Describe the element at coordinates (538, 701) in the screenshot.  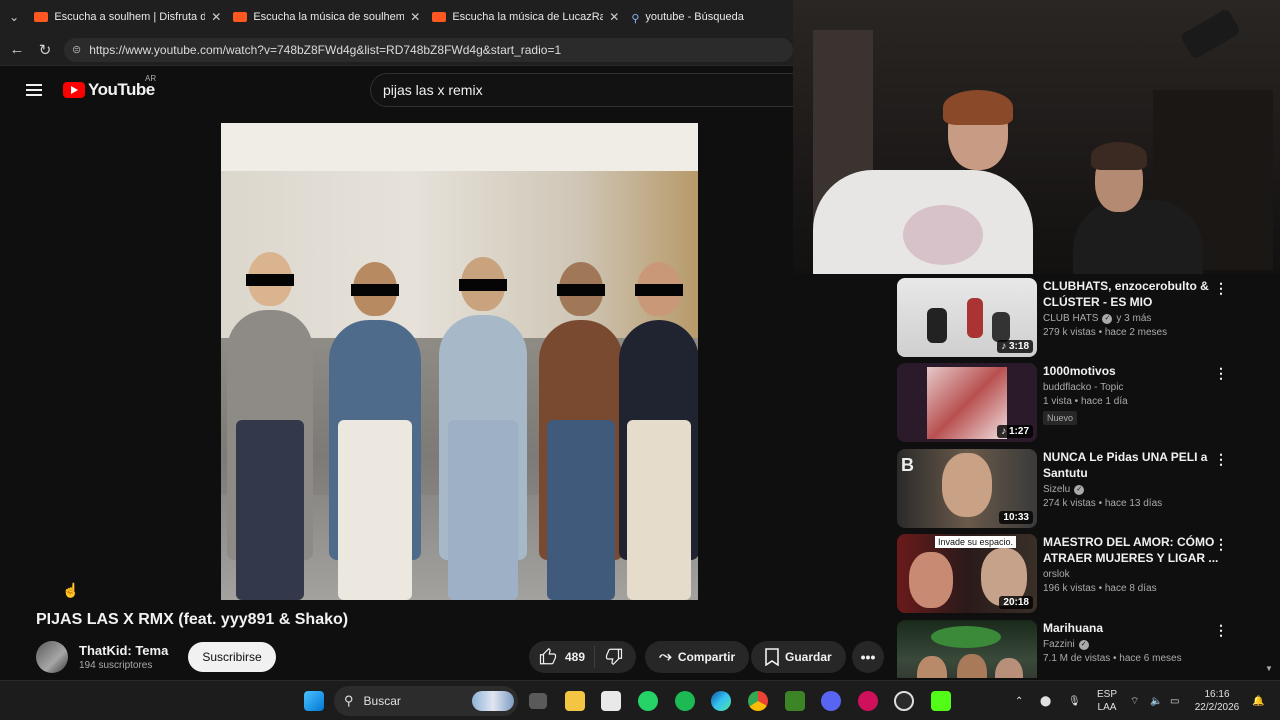
I see `task-view-icon` at that location.